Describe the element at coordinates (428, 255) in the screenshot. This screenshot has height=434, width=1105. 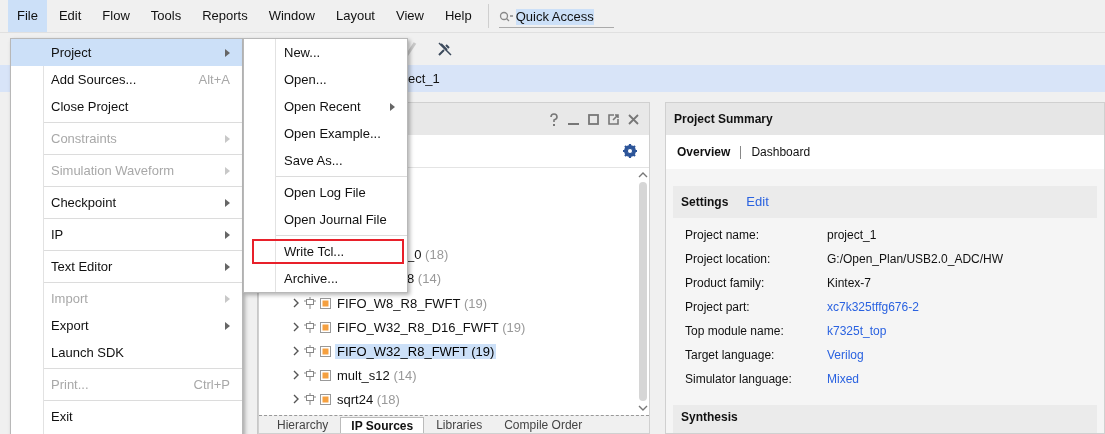
I see `tree-item-label: _0 (18)` at that location.